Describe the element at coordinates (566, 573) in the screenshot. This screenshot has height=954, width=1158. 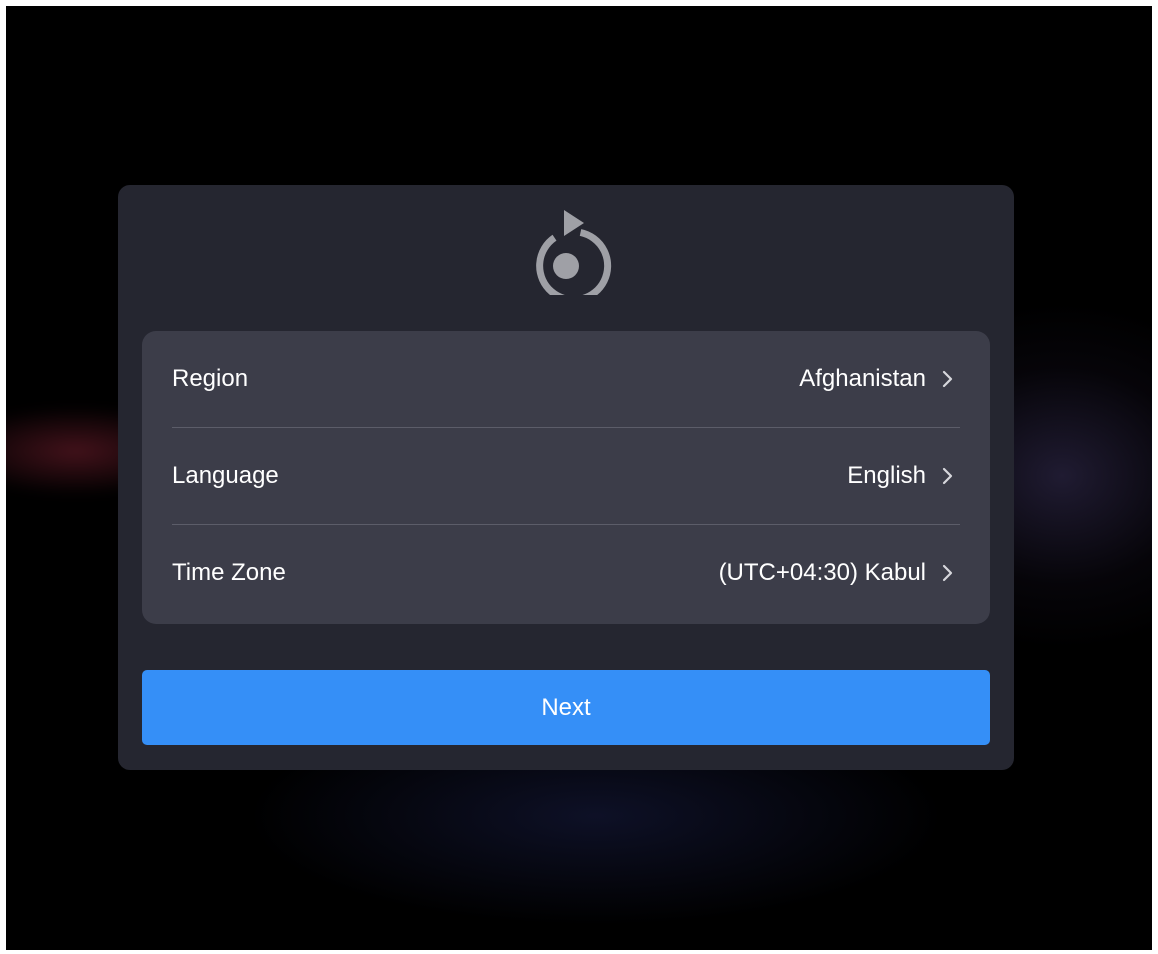
I see `time-zone-row: Time Zone (UTC+04:30) Kabul` at that location.